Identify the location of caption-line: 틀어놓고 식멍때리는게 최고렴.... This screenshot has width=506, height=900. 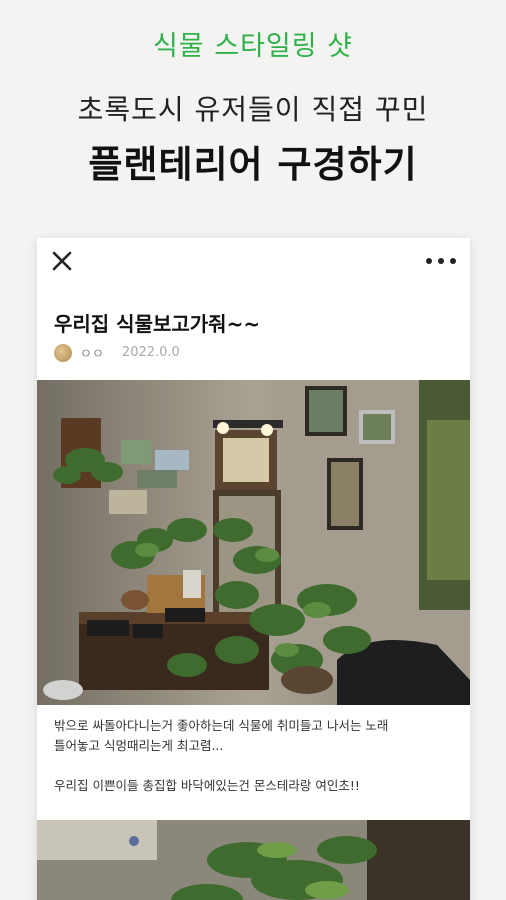
(139, 745).